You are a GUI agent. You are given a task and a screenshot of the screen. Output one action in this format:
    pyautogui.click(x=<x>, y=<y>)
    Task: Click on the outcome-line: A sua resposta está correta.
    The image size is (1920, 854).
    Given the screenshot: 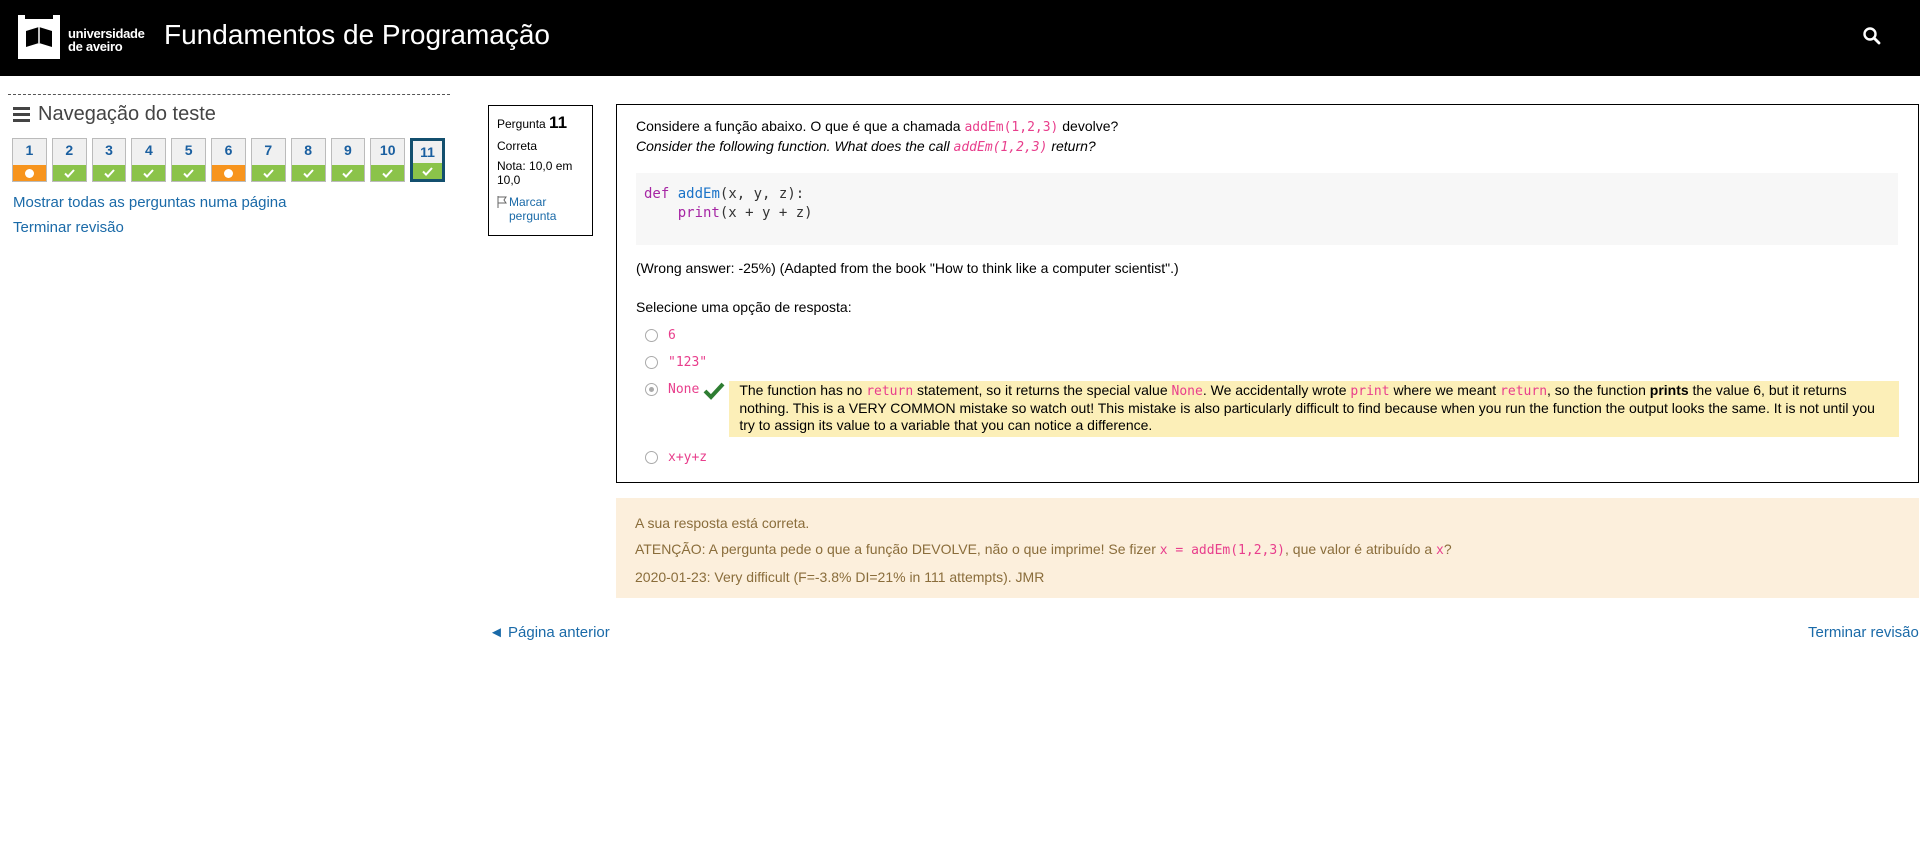 What is the action you would take?
    pyautogui.click(x=722, y=523)
    